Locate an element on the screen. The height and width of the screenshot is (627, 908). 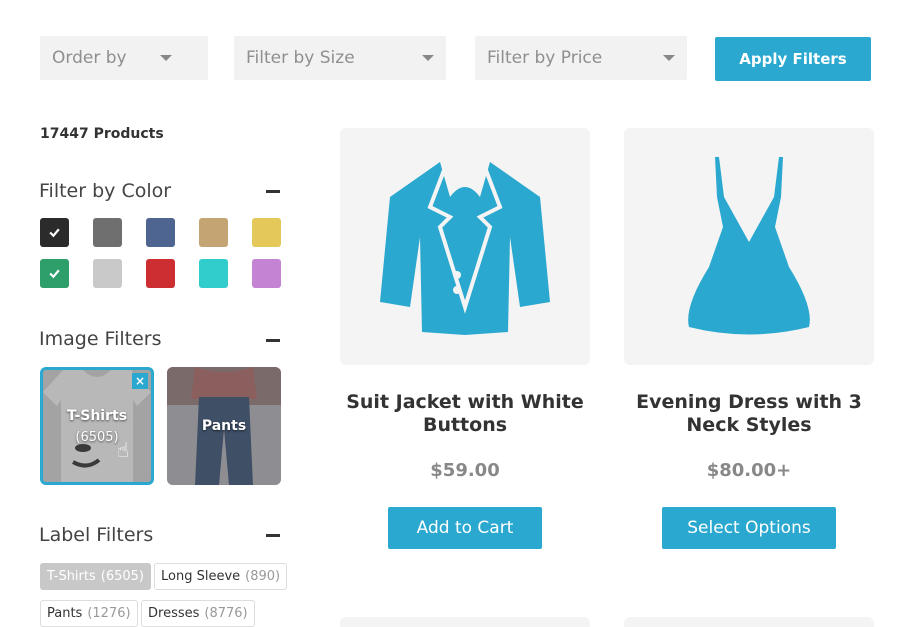
tag-label: Dresses is located at coordinates (174, 613).